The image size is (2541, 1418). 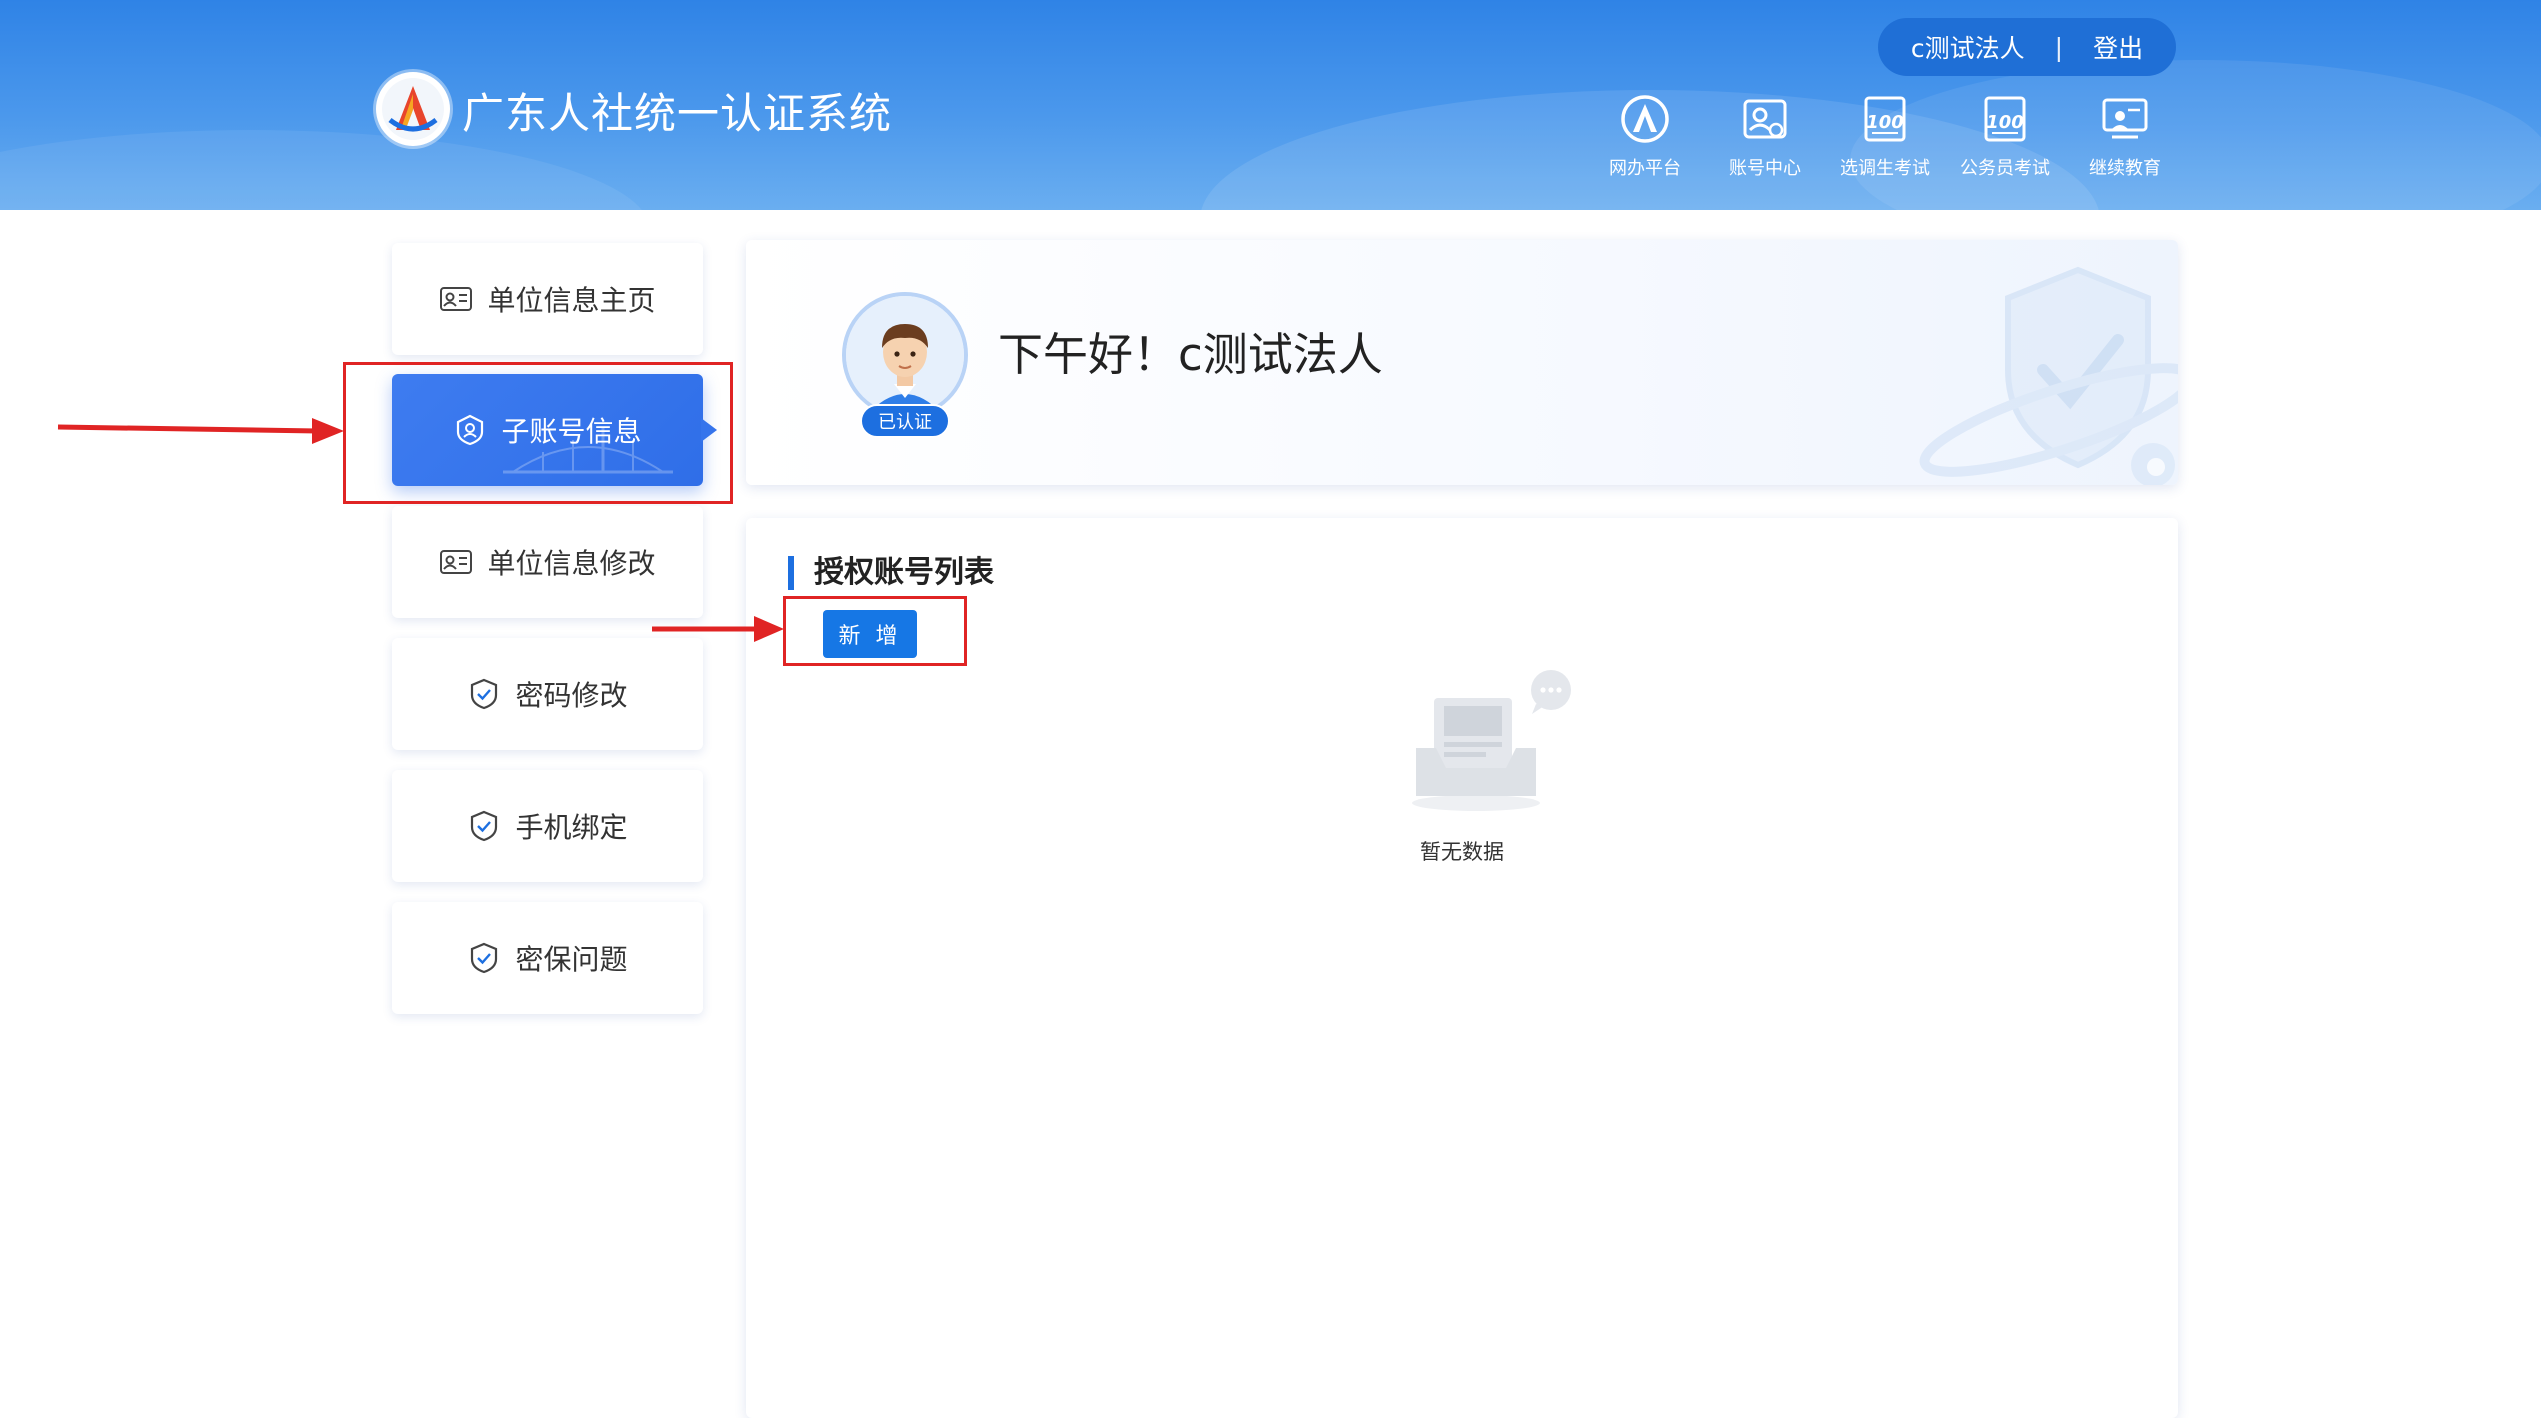 I want to click on nav-item-civil-exam: 100 公务员考试, so click(x=2005, y=136).